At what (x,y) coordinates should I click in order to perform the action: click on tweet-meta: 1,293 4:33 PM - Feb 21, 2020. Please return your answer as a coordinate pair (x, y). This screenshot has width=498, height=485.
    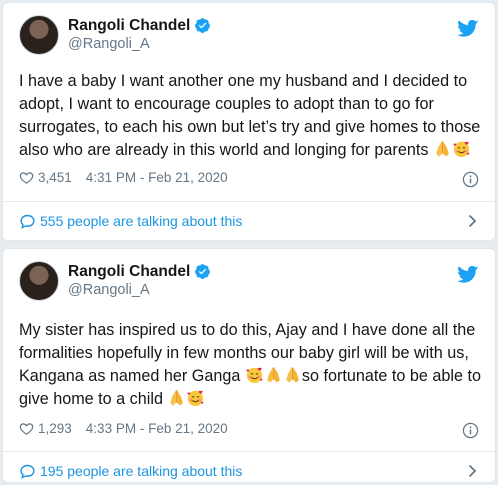
    Looking at the image, I should click on (249, 428).